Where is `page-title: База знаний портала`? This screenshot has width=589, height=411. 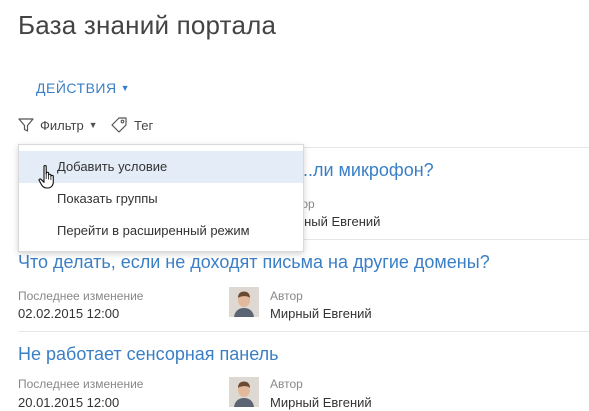 page-title: База знаний портала is located at coordinates (147, 25).